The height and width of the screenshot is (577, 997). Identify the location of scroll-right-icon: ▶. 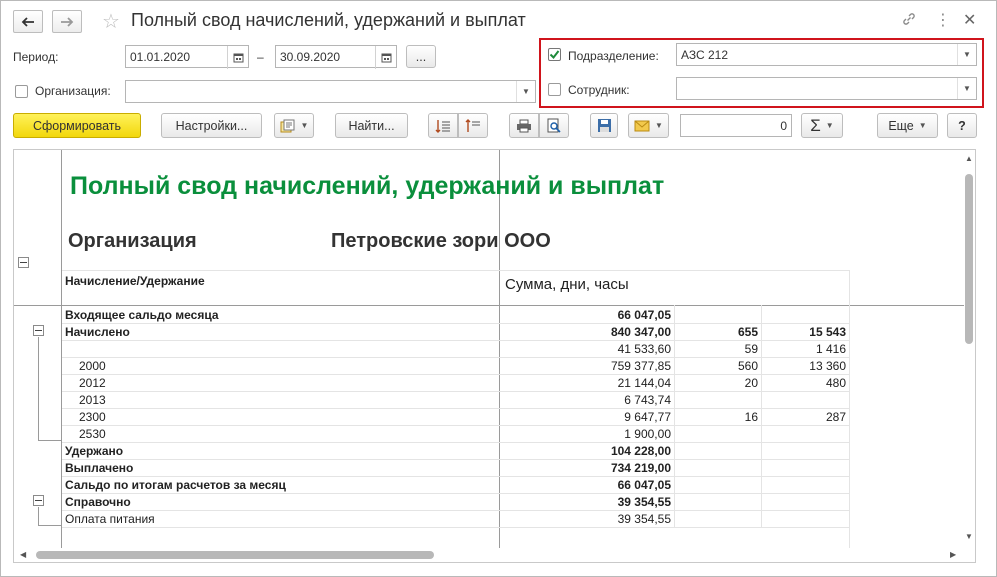
(953, 554).